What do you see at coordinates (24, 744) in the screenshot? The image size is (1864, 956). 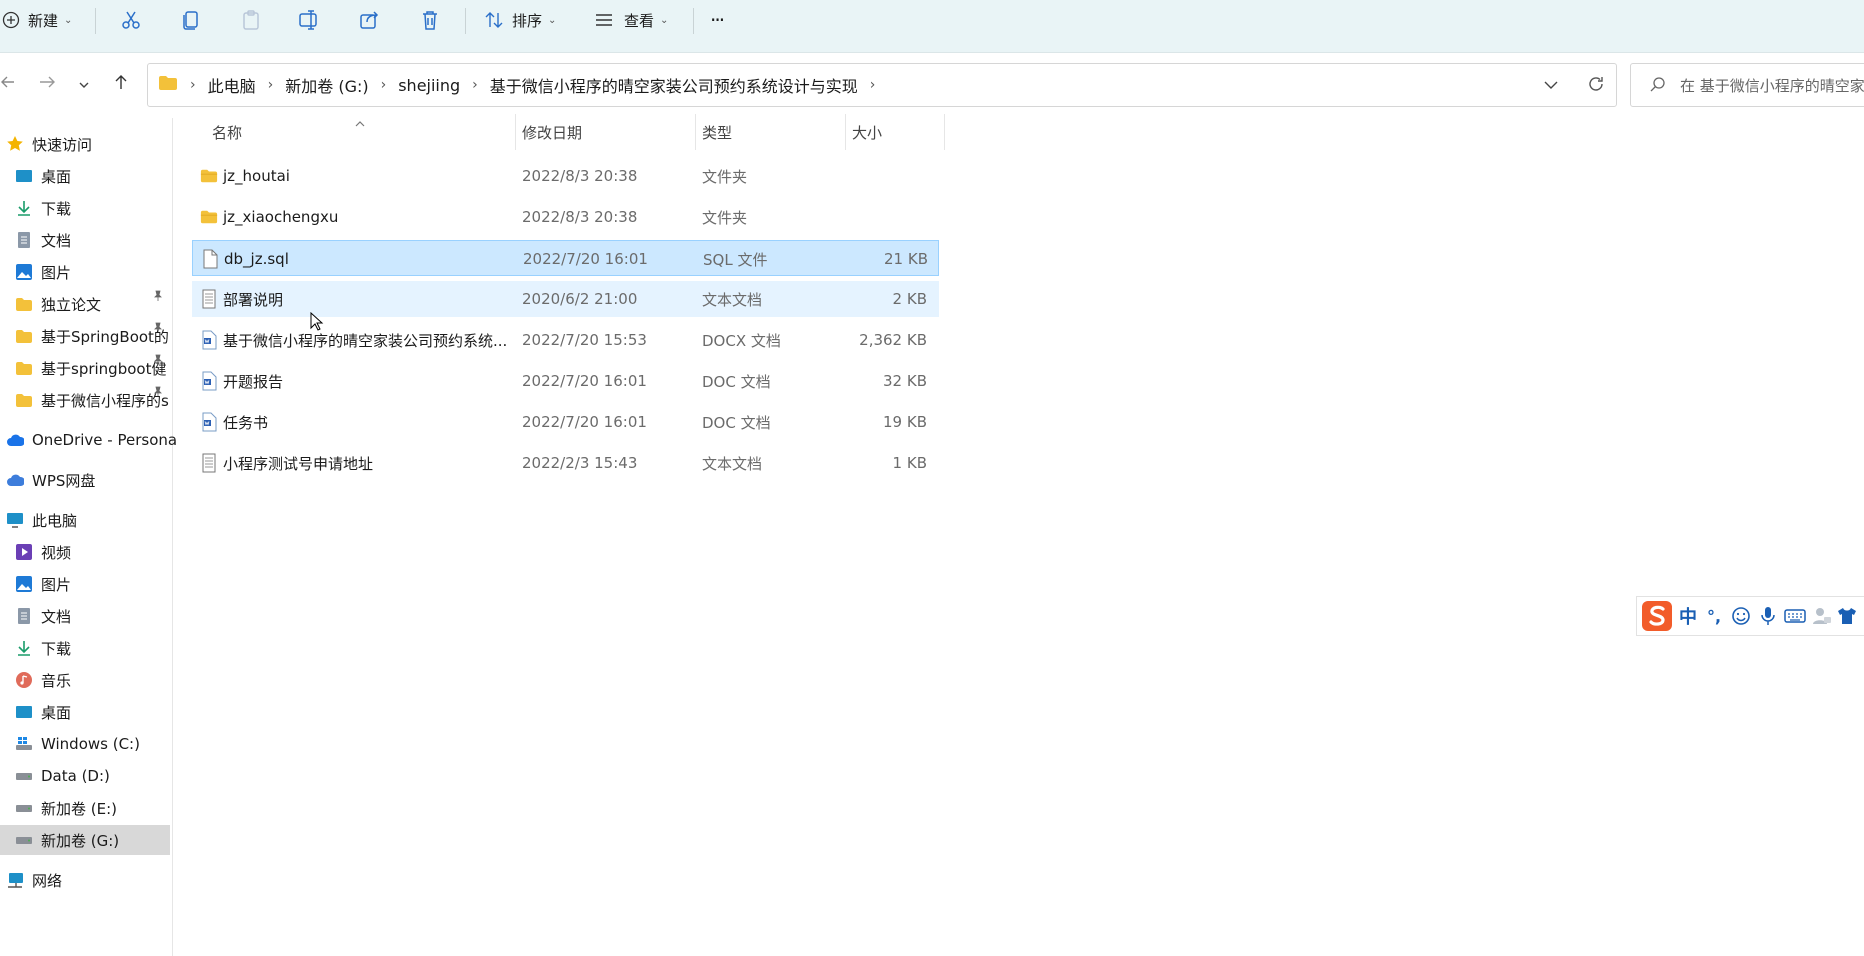 I see `windows-drive-icon` at bounding box center [24, 744].